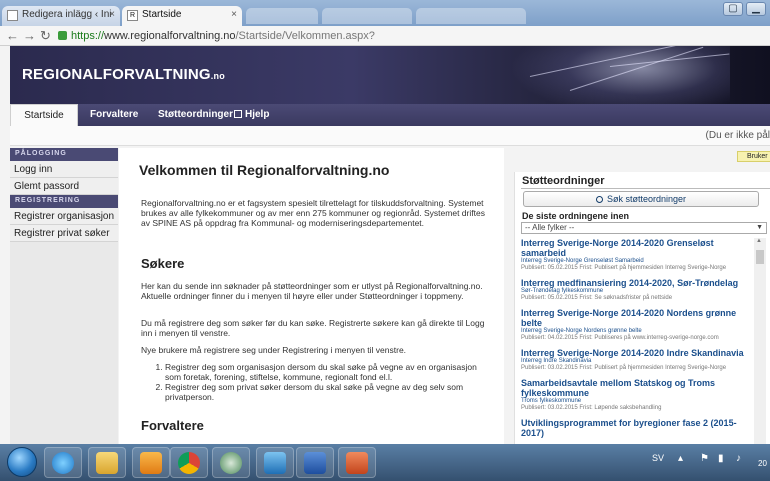 The width and height of the screenshot is (770, 481). I want to click on sidebar-heading-palogging: PÅLOGGING, so click(64, 154).